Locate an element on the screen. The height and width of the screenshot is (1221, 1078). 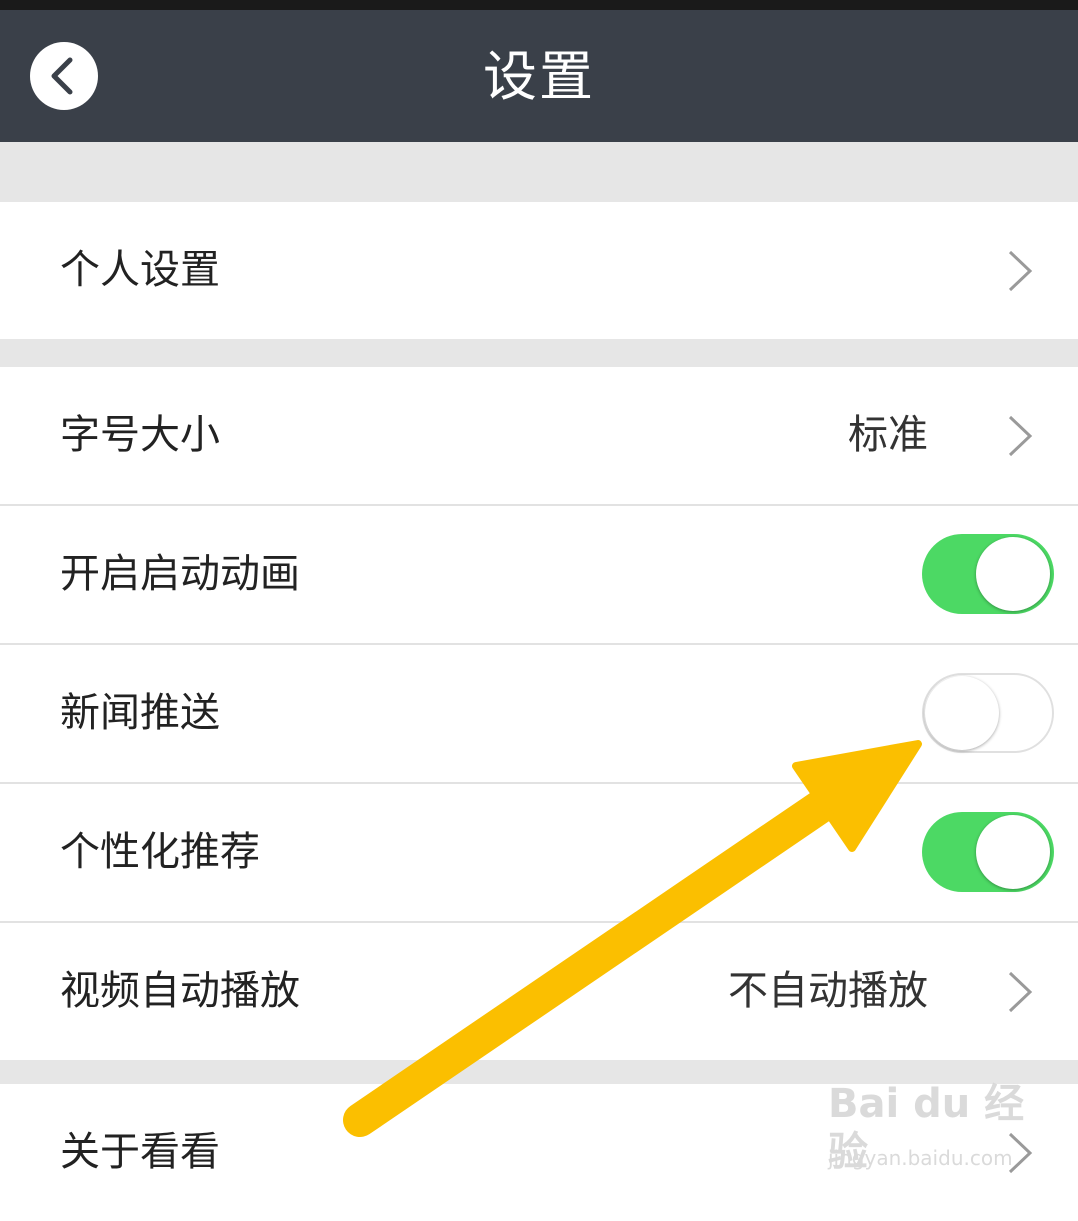
launch-animation-label: 开启启动动画 is located at coordinates (180, 574).